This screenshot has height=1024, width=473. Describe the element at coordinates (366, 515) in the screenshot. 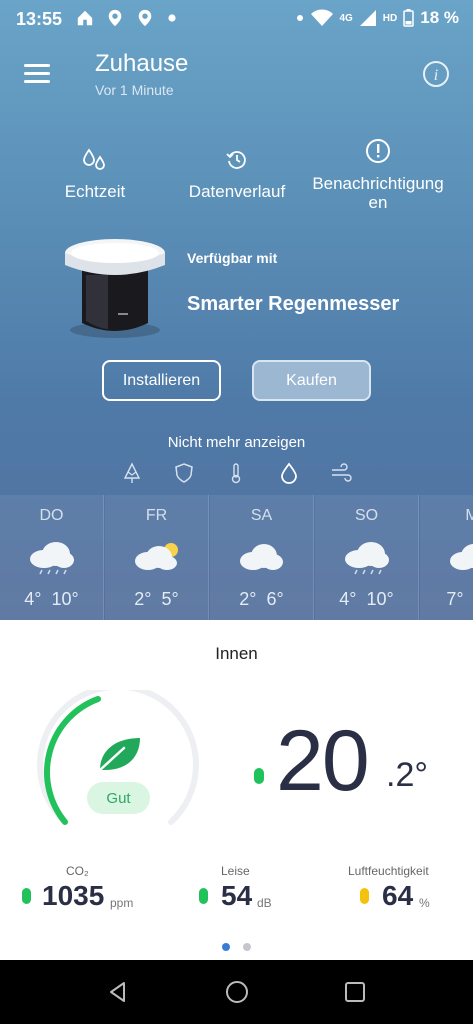

I see `forecast-day-name: SO` at that location.